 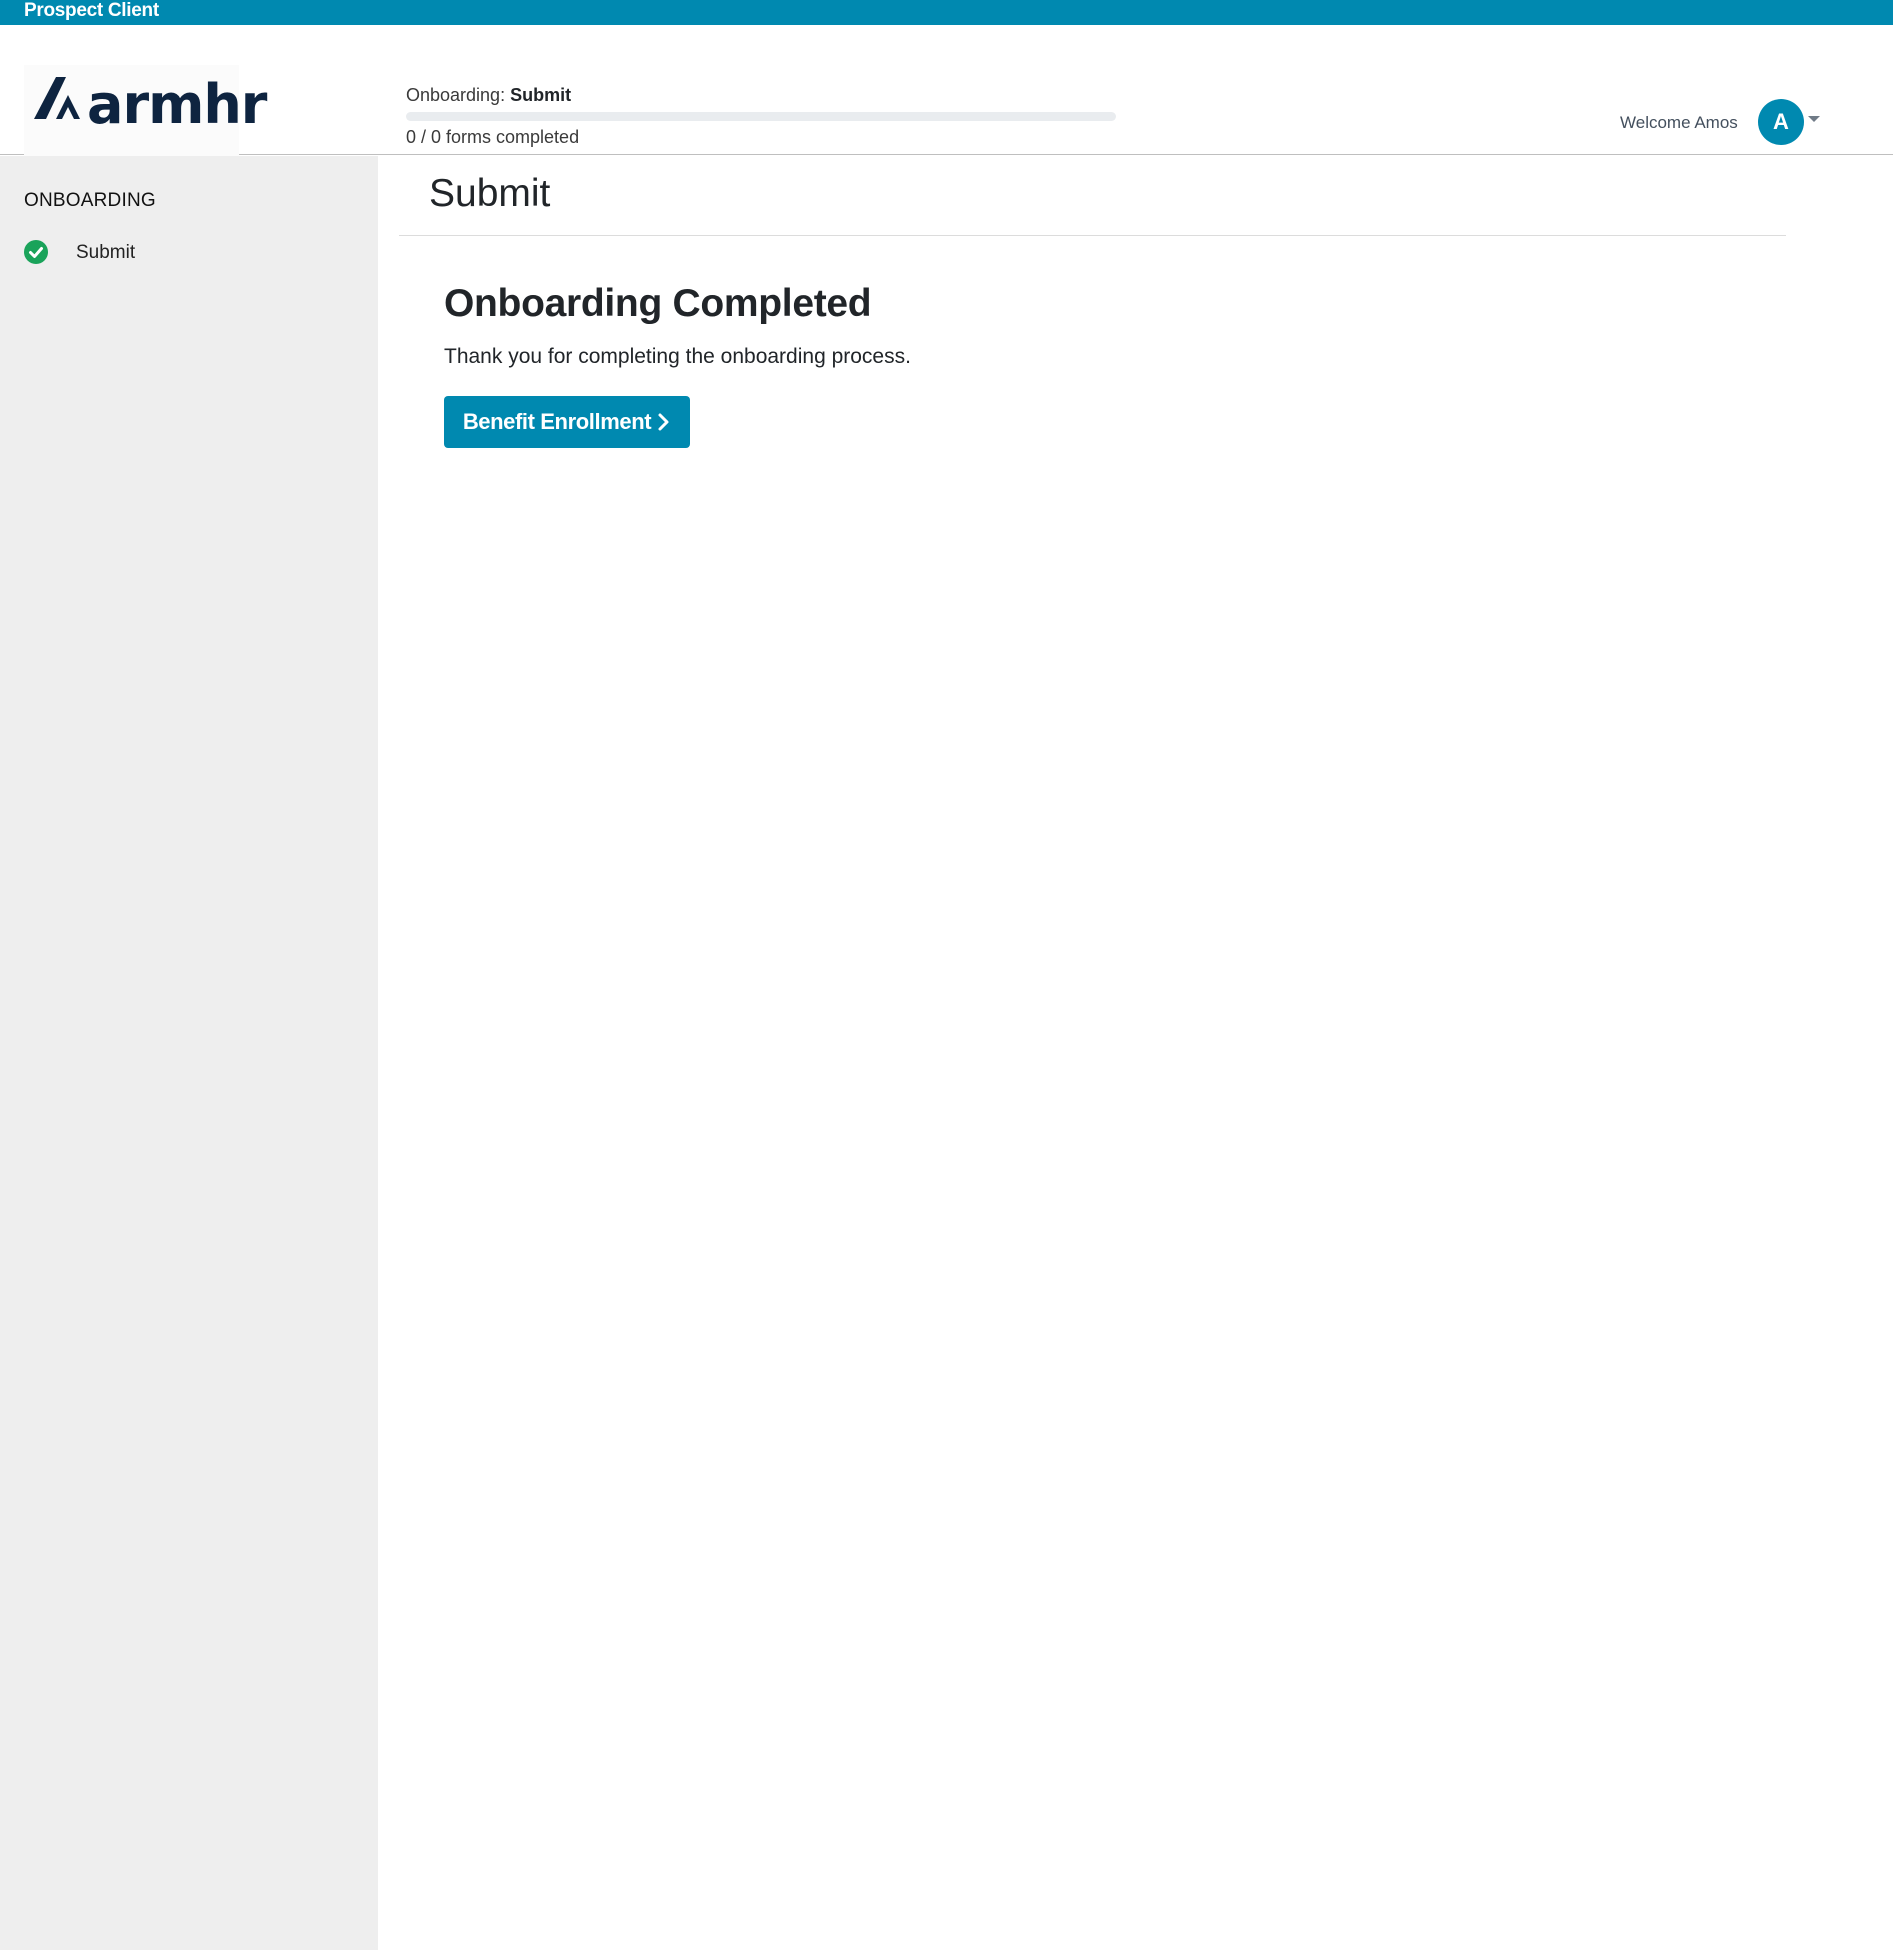 I want to click on welcome-text: Welcome Amos, so click(x=1679, y=122).